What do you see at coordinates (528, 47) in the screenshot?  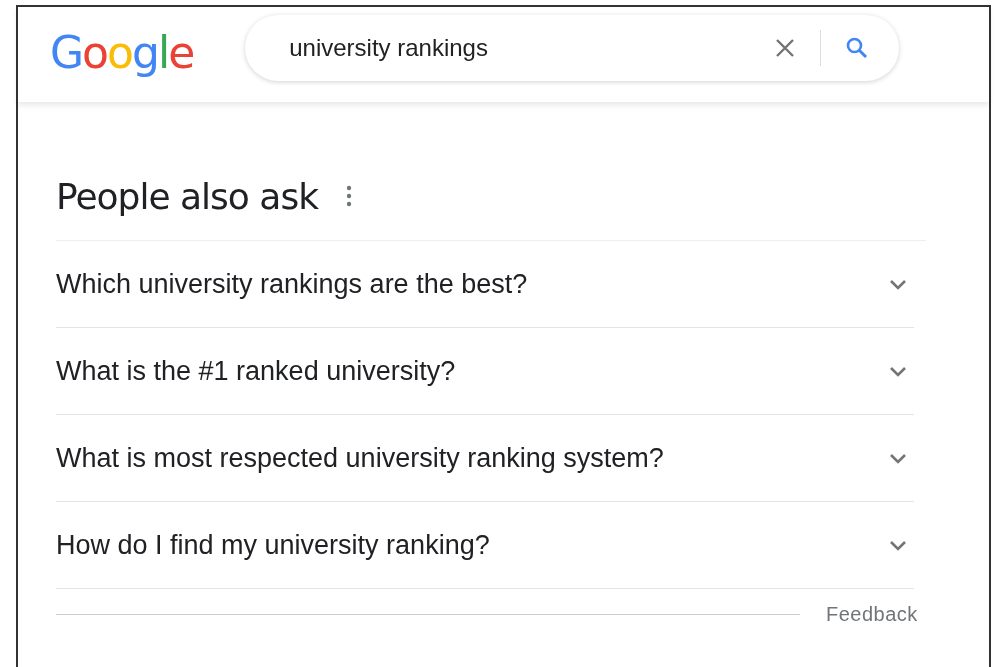 I see `search-field: university rankings` at bounding box center [528, 47].